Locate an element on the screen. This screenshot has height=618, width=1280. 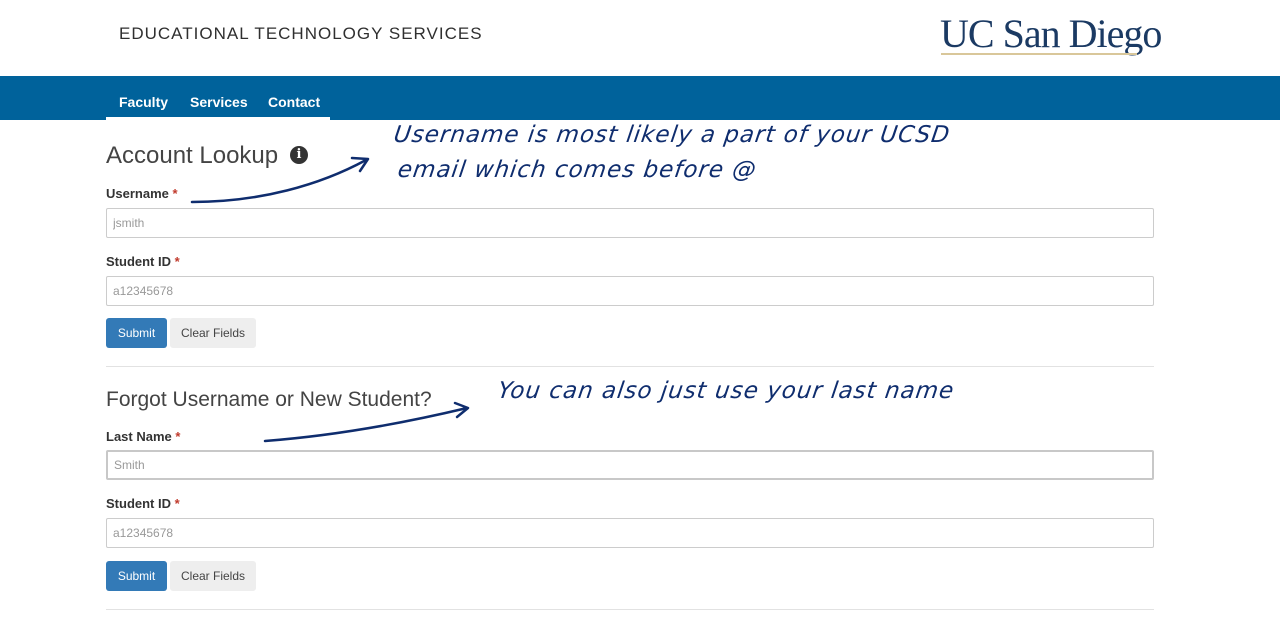
arrow-to-lastname is located at coordinates (366, 424).